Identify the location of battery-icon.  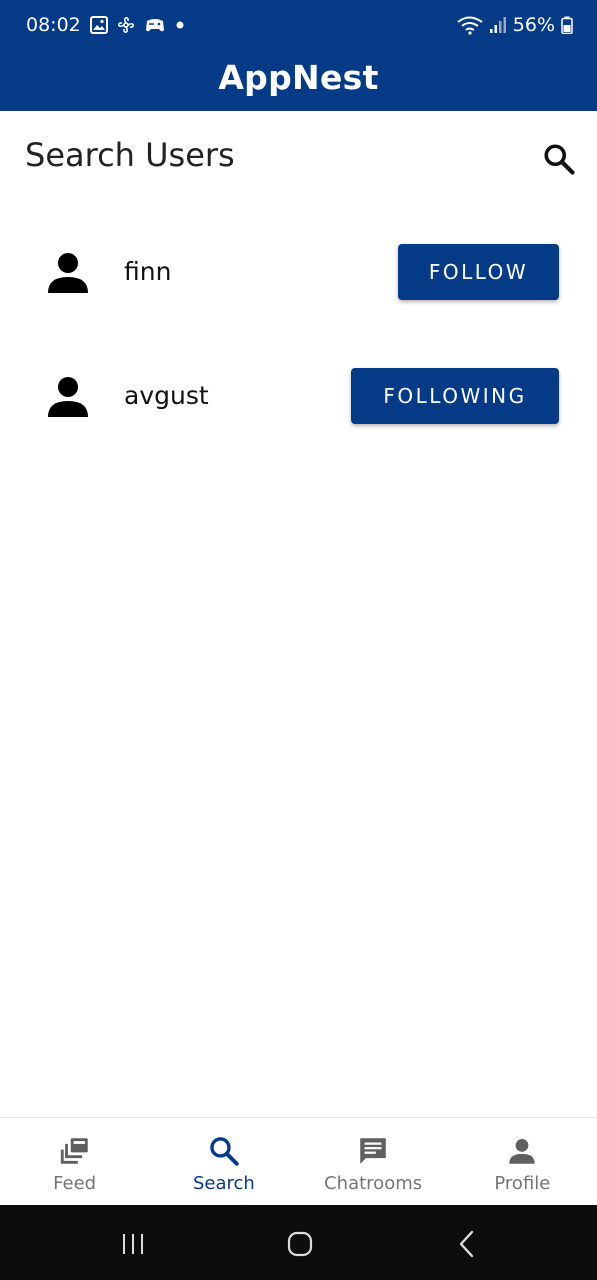
(567, 25).